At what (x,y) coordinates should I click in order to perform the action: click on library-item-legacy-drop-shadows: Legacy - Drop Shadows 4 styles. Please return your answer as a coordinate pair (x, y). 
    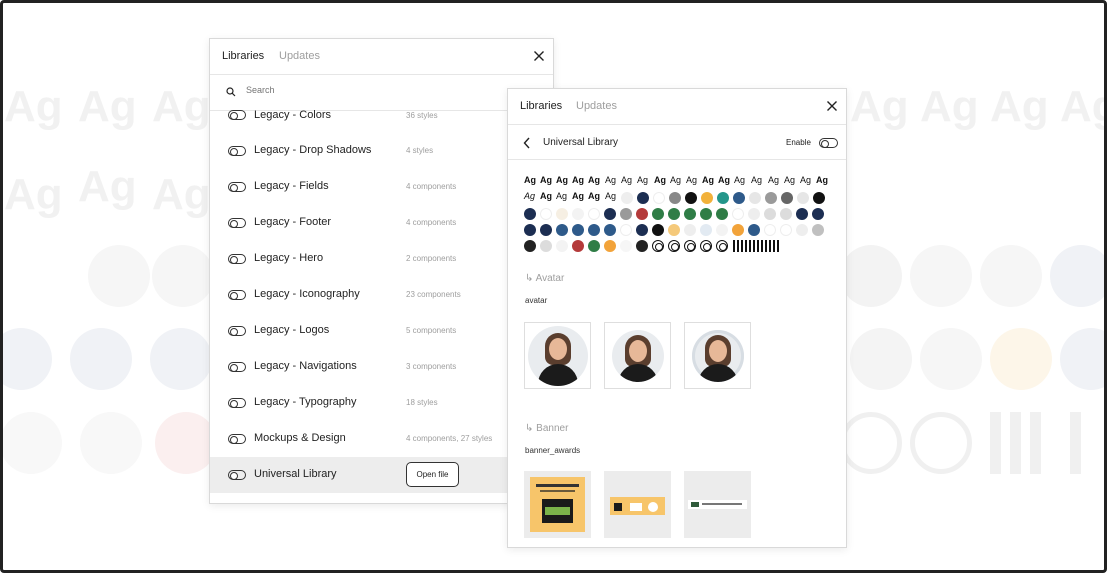
    Looking at the image, I should click on (381, 151).